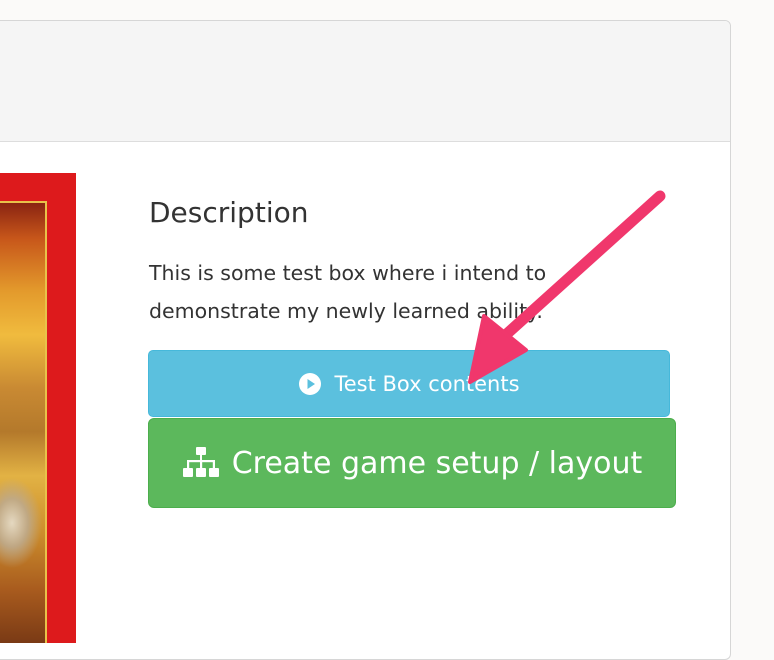 This screenshot has width=774, height=660. I want to click on test-box-contents-button: Test Box contents, so click(409, 383).